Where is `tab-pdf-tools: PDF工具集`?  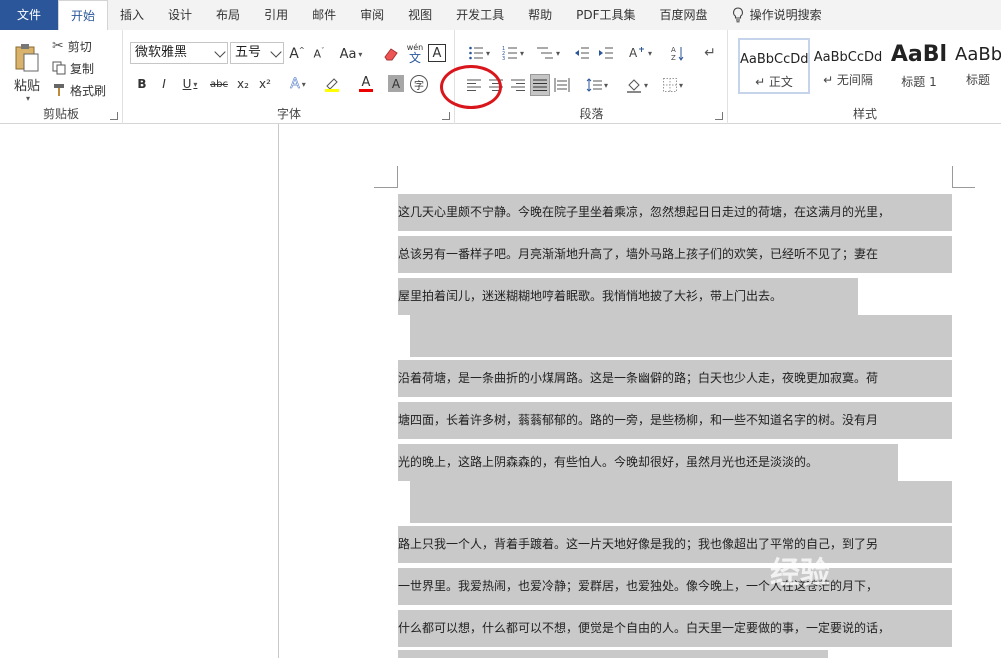
tab-pdf-tools: PDF工具集 is located at coordinates (605, 15).